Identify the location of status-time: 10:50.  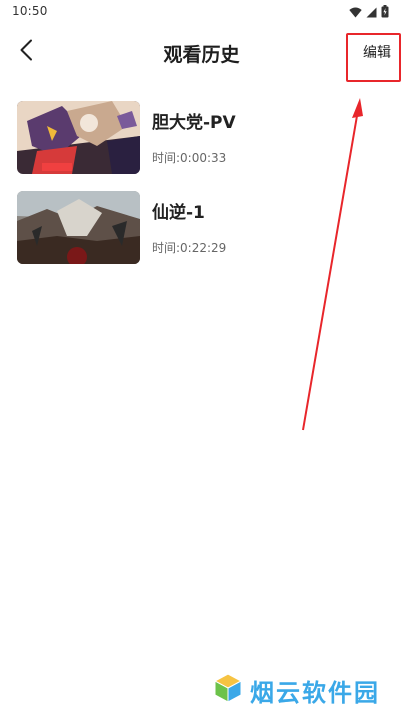
(30, 11).